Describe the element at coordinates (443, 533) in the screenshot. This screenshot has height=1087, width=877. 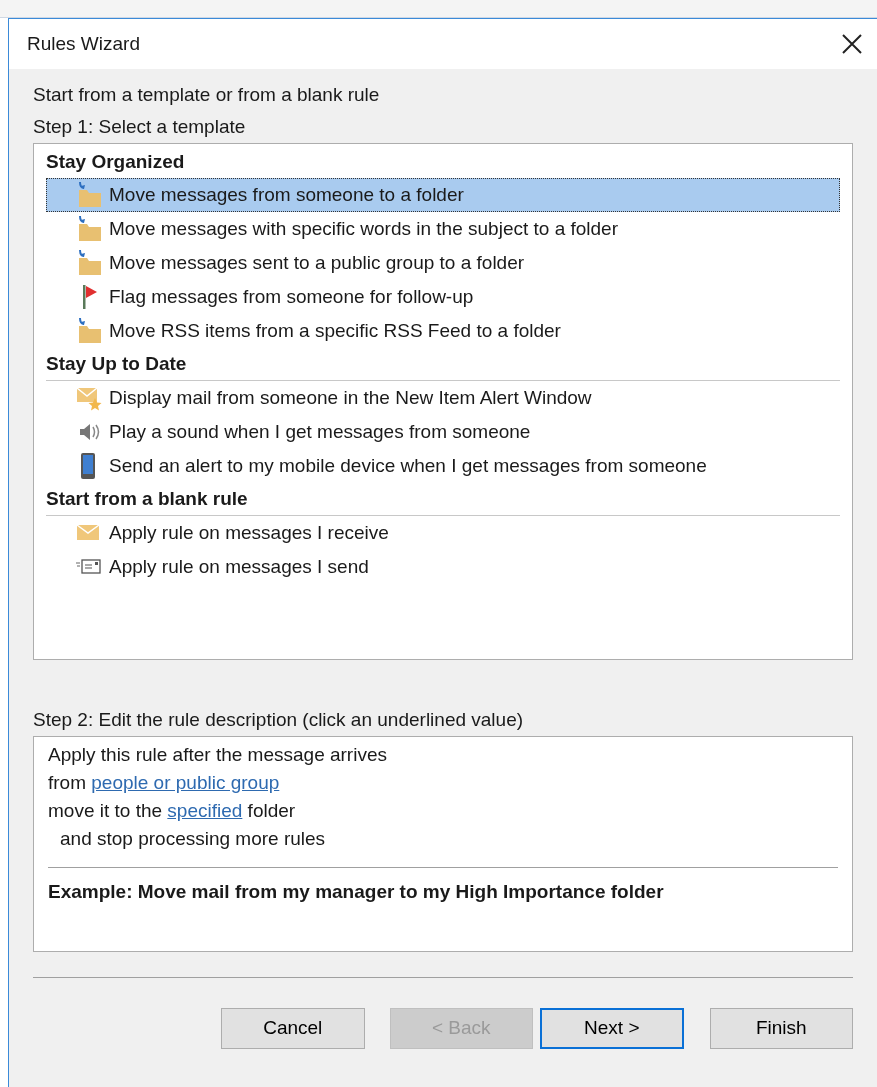
I see `template-item: Apply rule on messages I receive` at that location.